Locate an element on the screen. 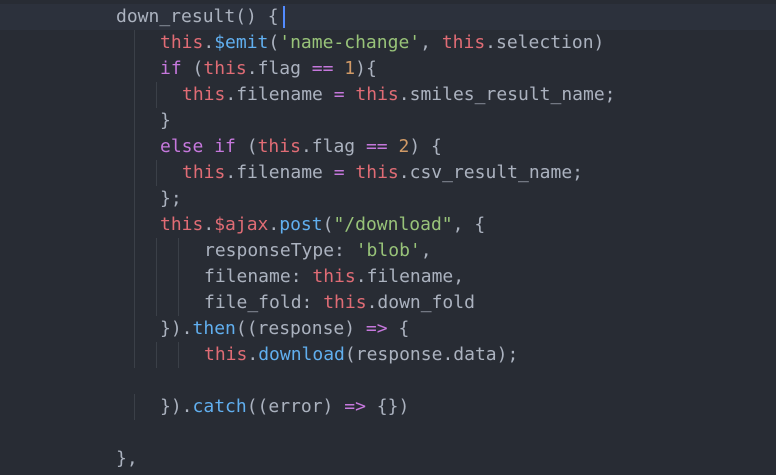 Image resolution: width=776 pixels, height=475 pixels. code-token: , { is located at coordinates (469, 224).